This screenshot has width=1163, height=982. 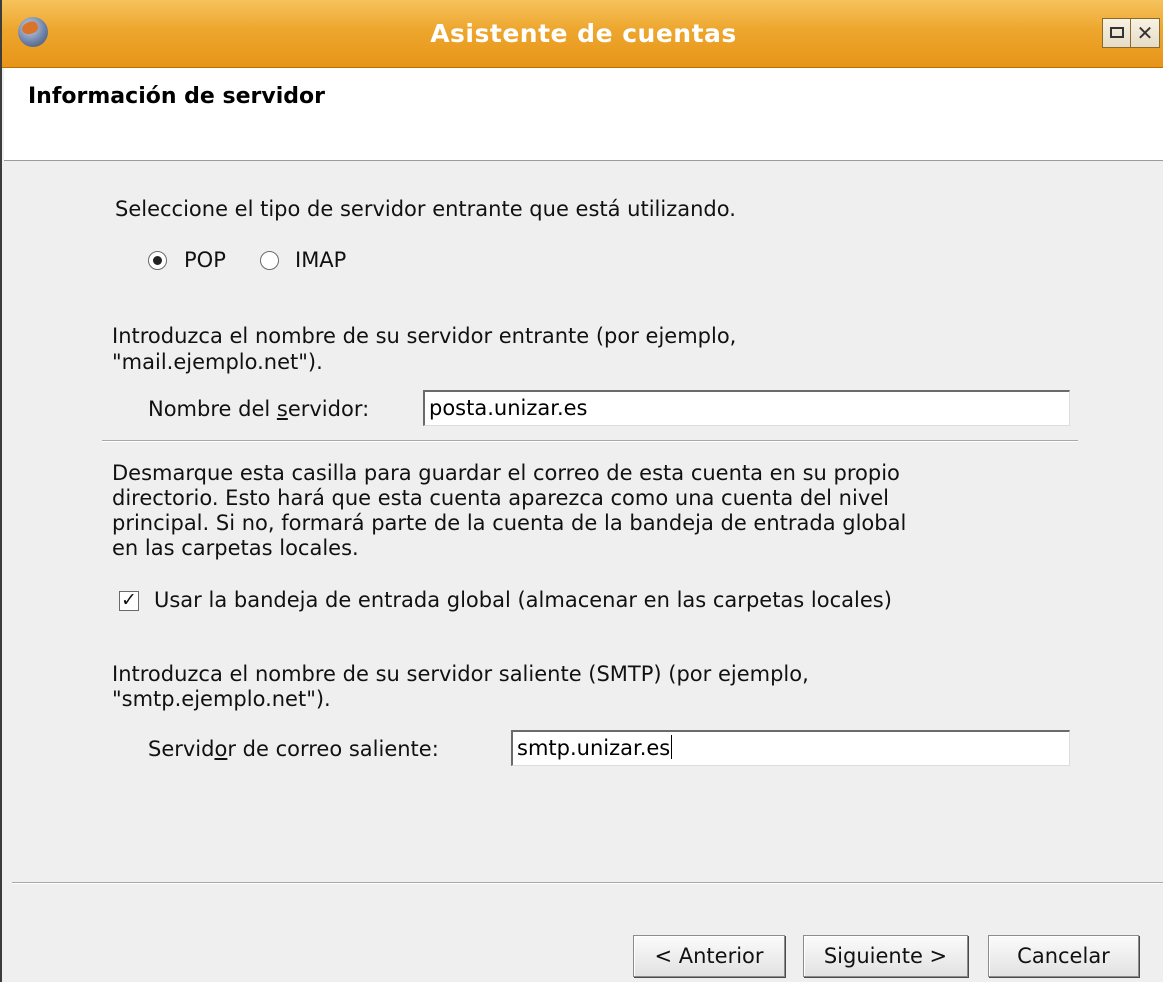 I want to click on incoming-help-line-2: "mail.ejemplo.net")., so click(x=217, y=362).